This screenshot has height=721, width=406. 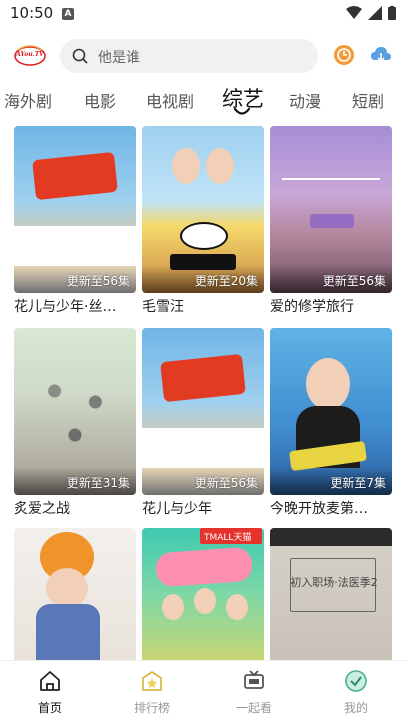 What do you see at coordinates (203, 594) in the screenshot?
I see `poster: TMALL天猫` at bounding box center [203, 594].